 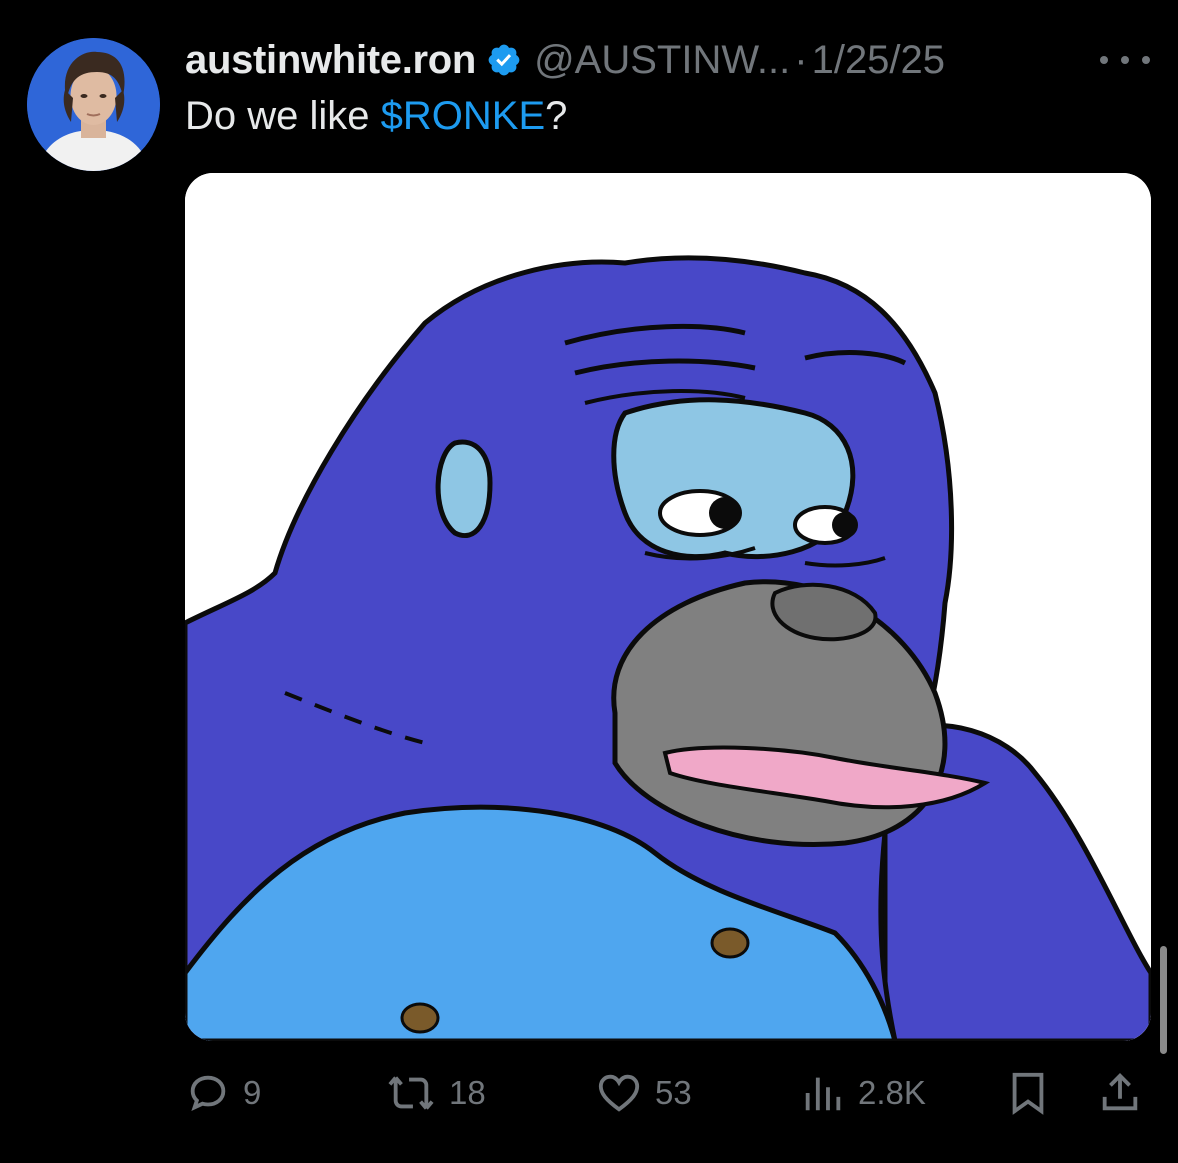 What do you see at coordinates (823, 1093) in the screenshot?
I see `bar-chart-icon` at bounding box center [823, 1093].